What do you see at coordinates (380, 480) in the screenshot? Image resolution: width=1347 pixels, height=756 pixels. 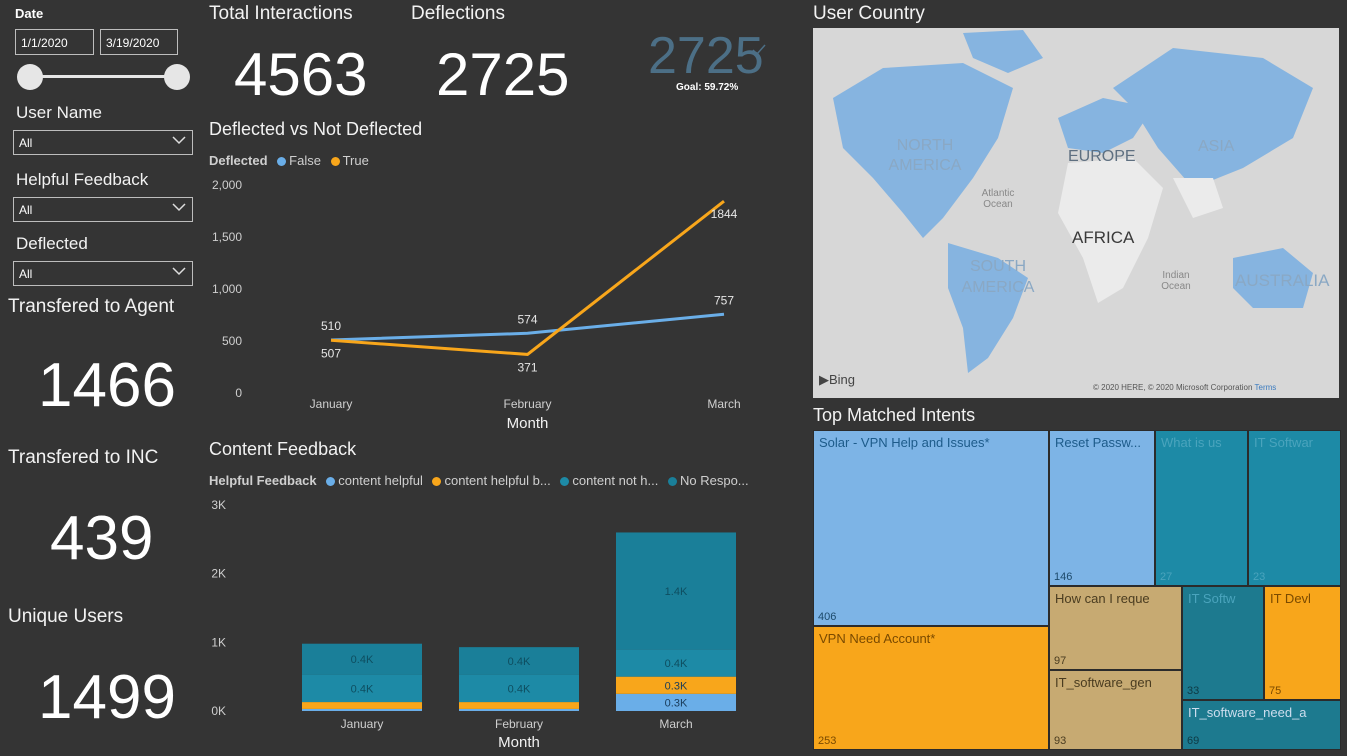 I see `legend-helpful: content helpful` at bounding box center [380, 480].